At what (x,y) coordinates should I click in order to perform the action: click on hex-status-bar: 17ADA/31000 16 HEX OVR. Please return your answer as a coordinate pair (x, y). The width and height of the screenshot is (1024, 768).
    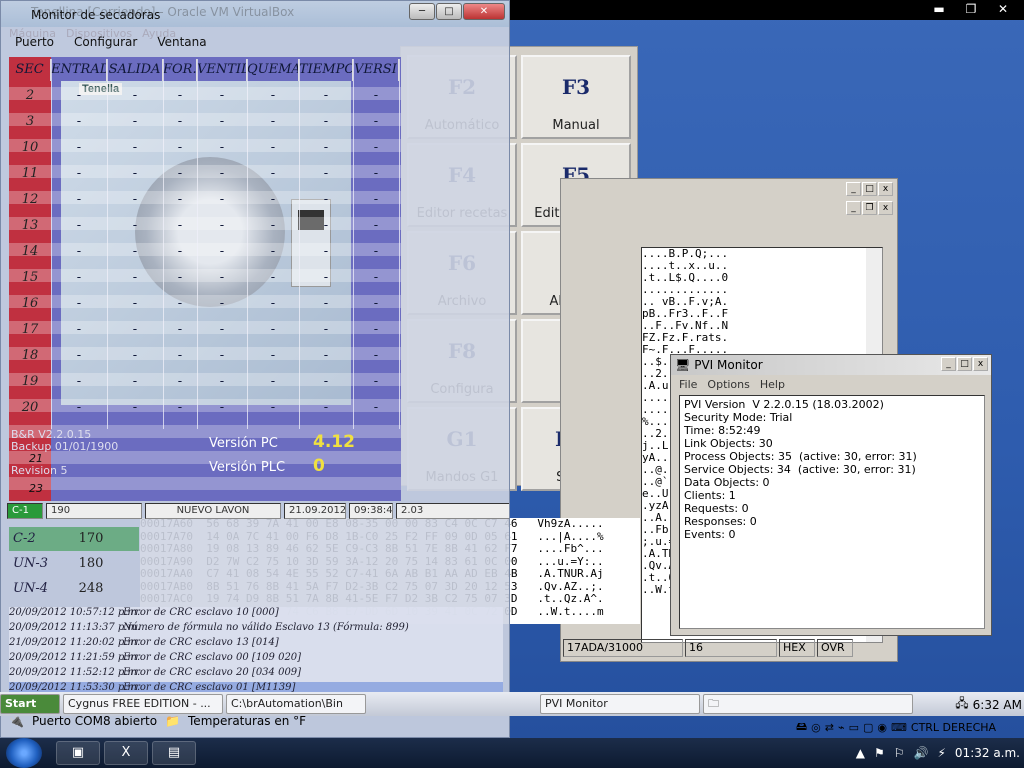
    Looking at the image, I should click on (729, 648).